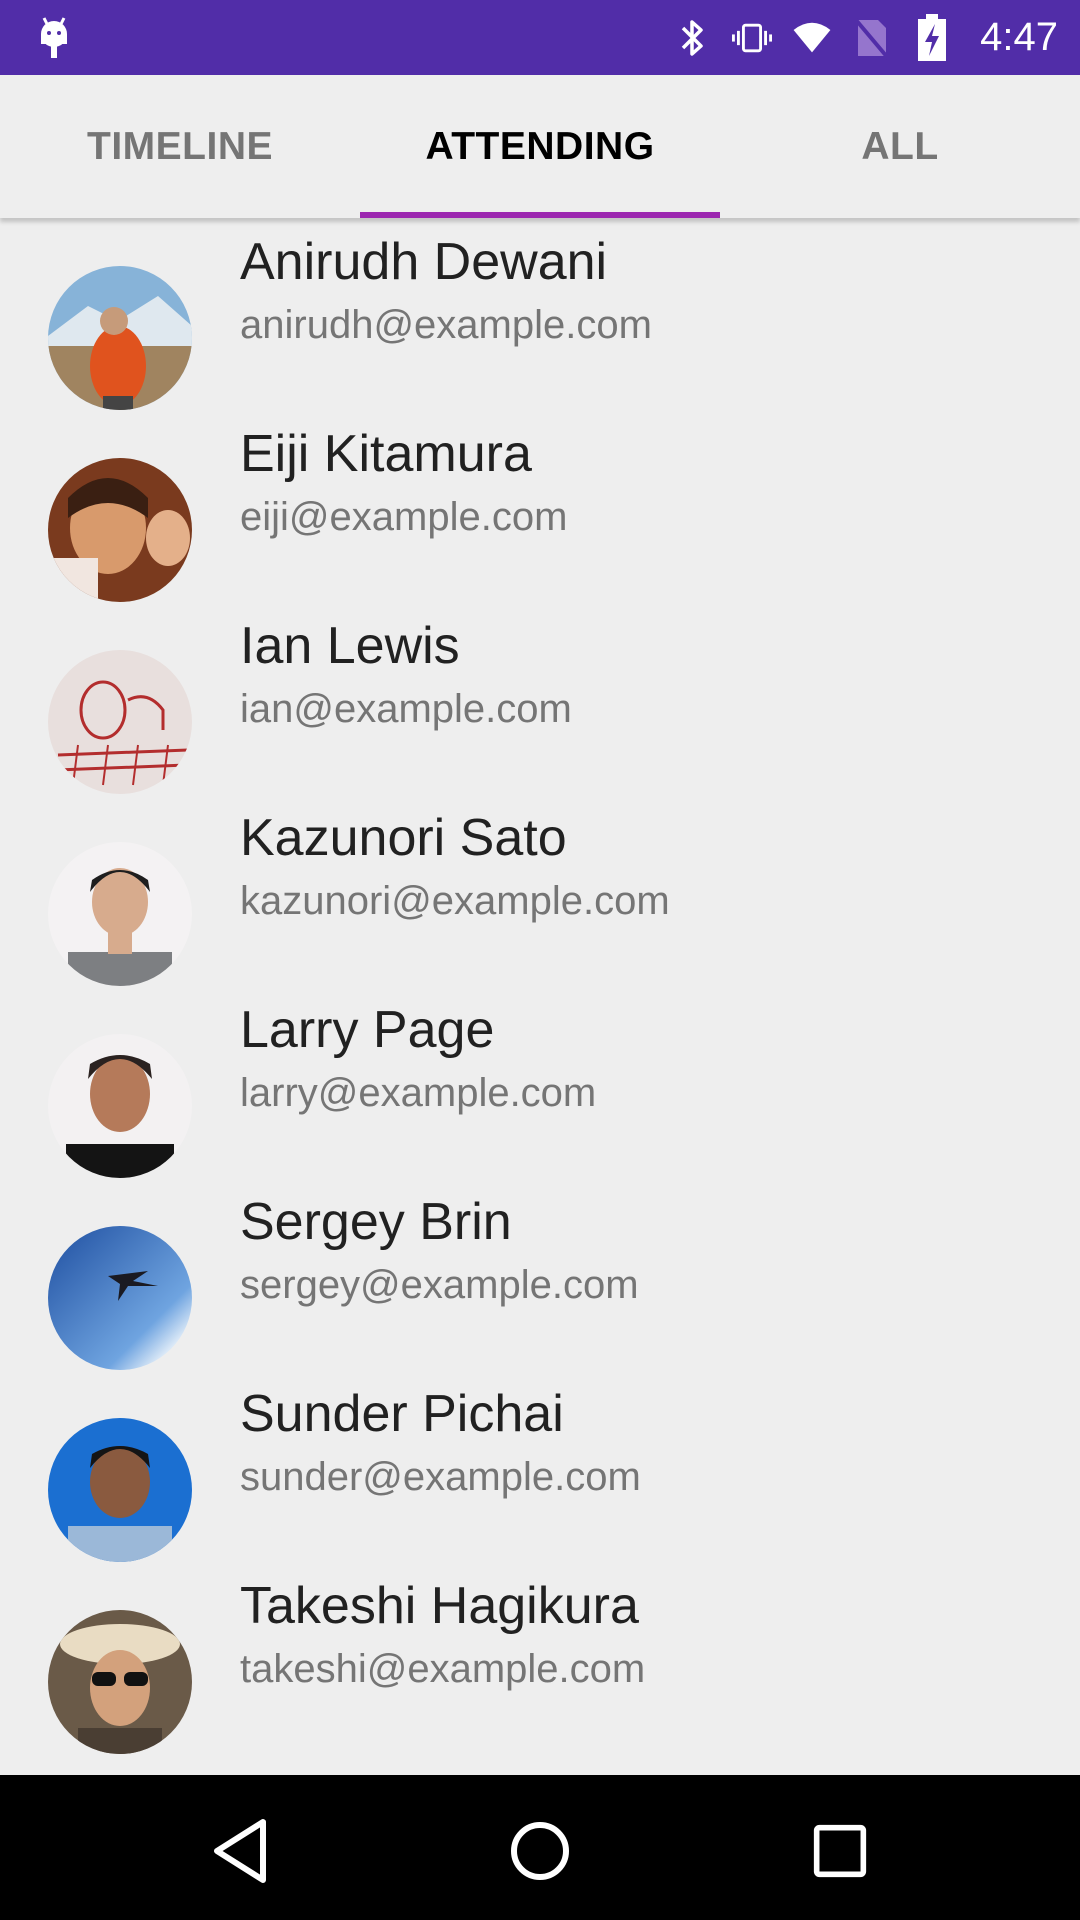 The height and width of the screenshot is (1920, 1080). I want to click on attendee-email: kazunori@example.com, so click(455, 901).